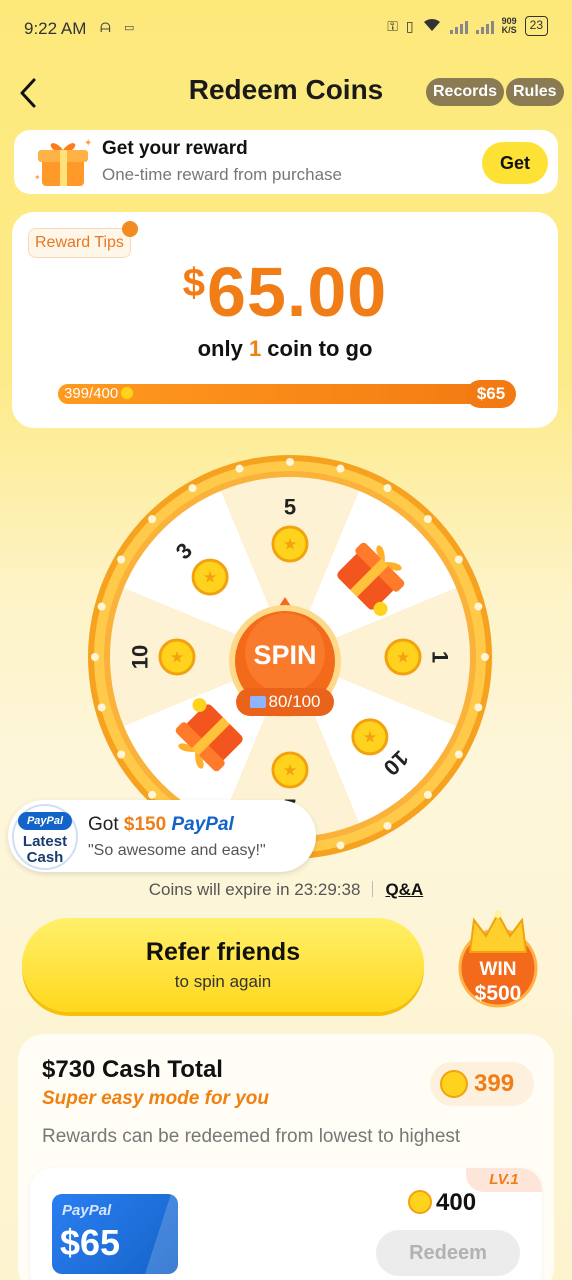 The width and height of the screenshot is (572, 1280). I want to click on qa-link: Q&A, so click(404, 889).